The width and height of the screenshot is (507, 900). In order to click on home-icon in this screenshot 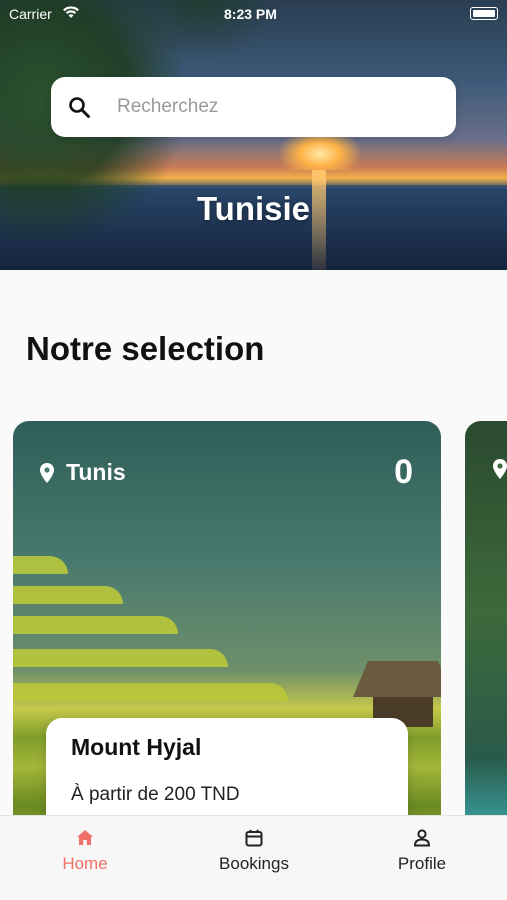, I will do `click(85, 837)`.